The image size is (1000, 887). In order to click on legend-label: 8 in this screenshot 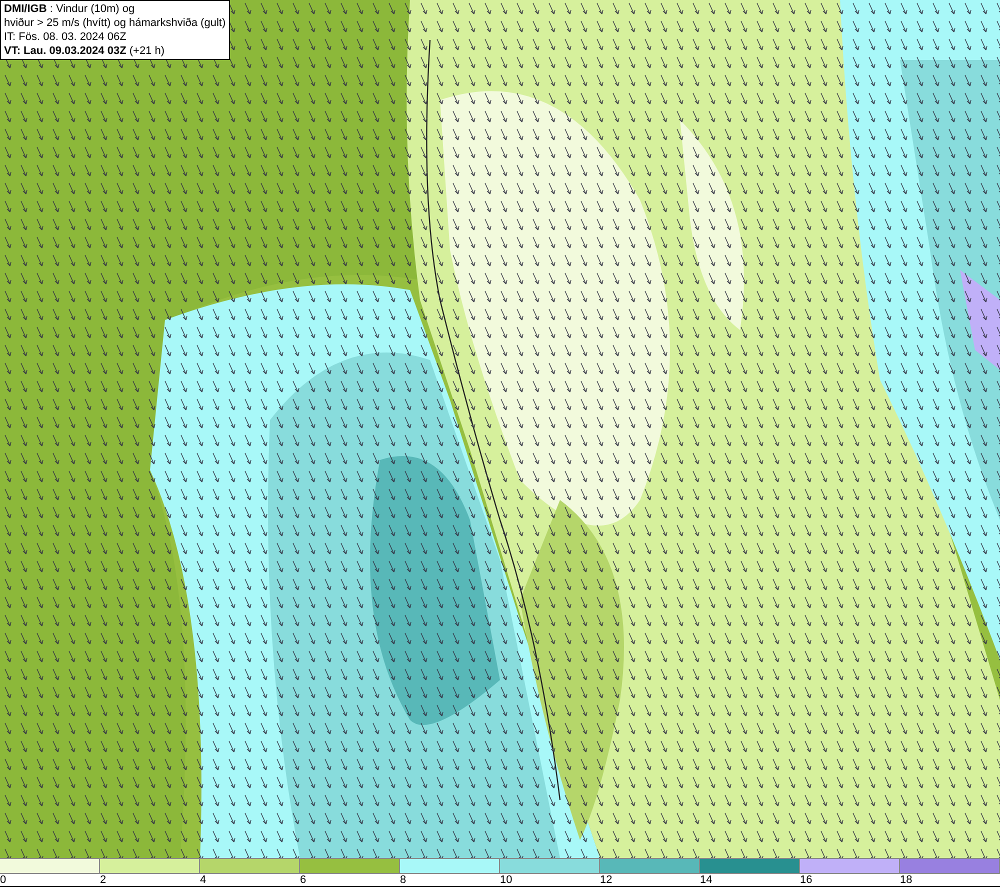, I will do `click(403, 880)`.